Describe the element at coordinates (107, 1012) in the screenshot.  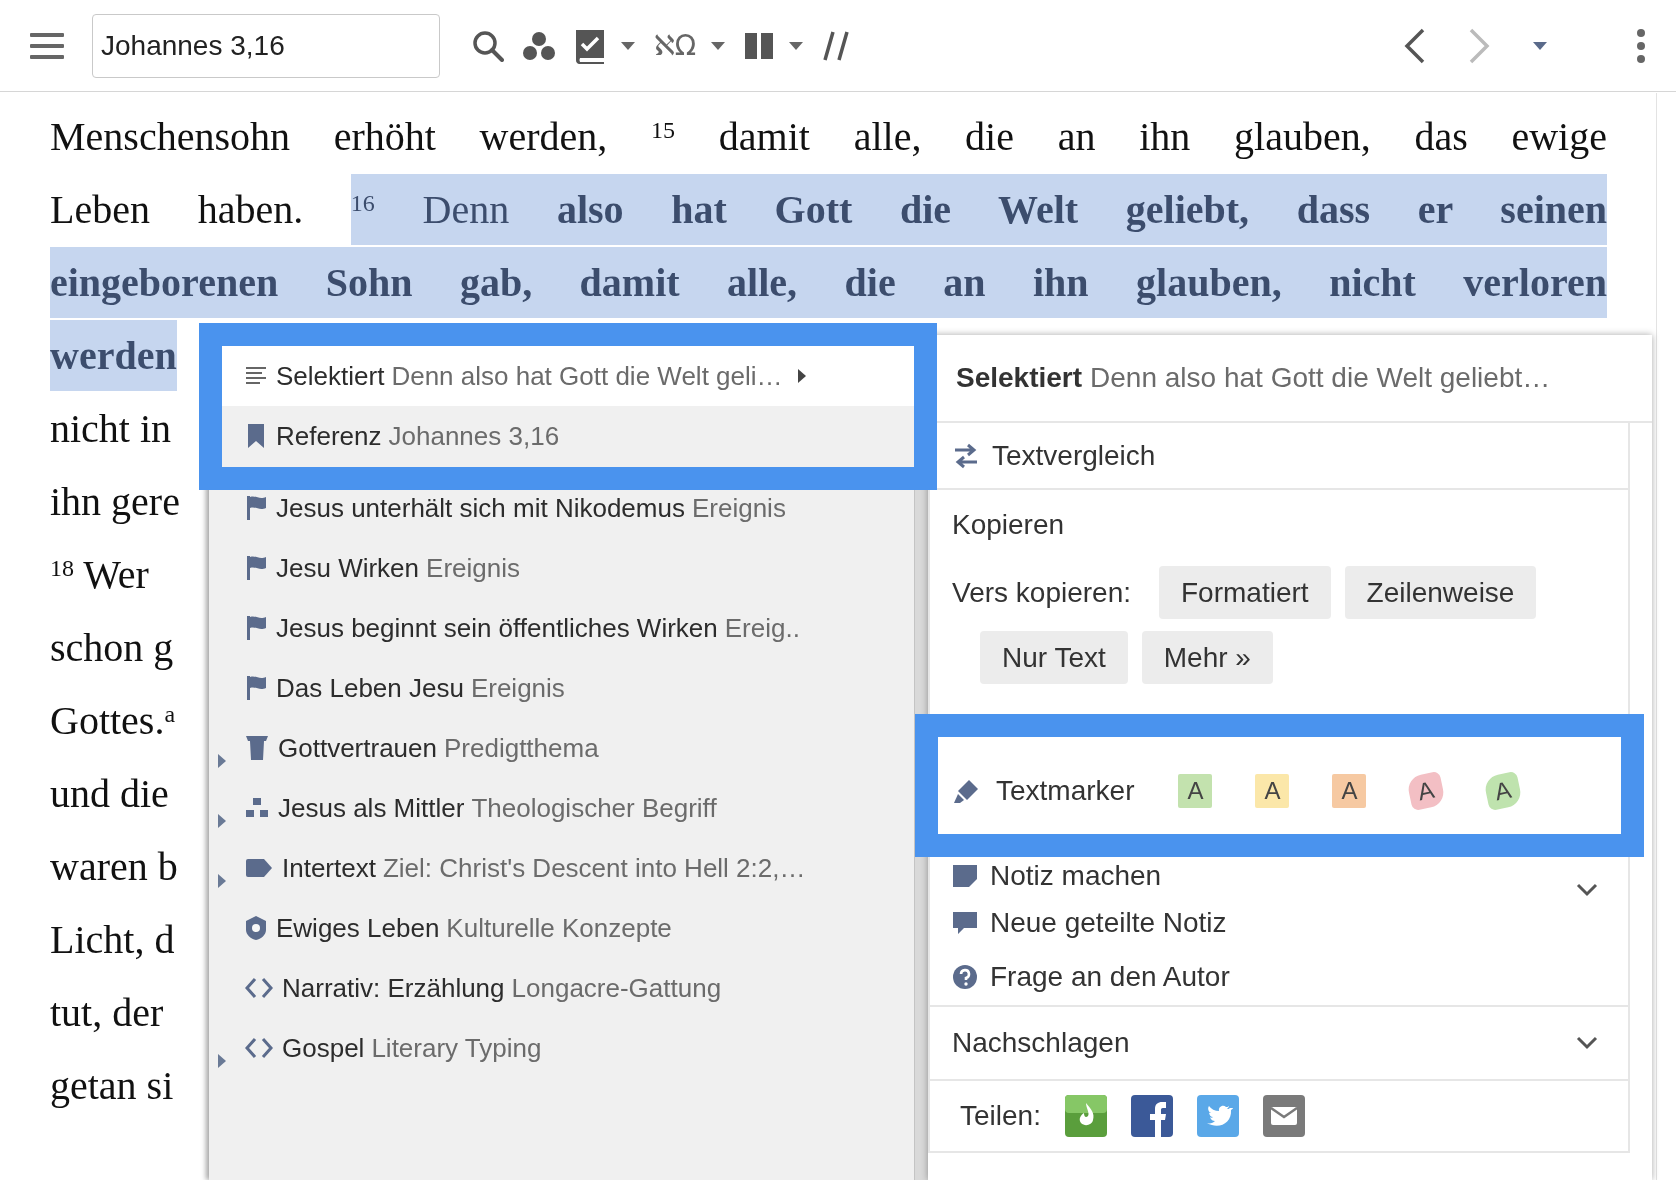
I see `passage-text: tut, der` at that location.